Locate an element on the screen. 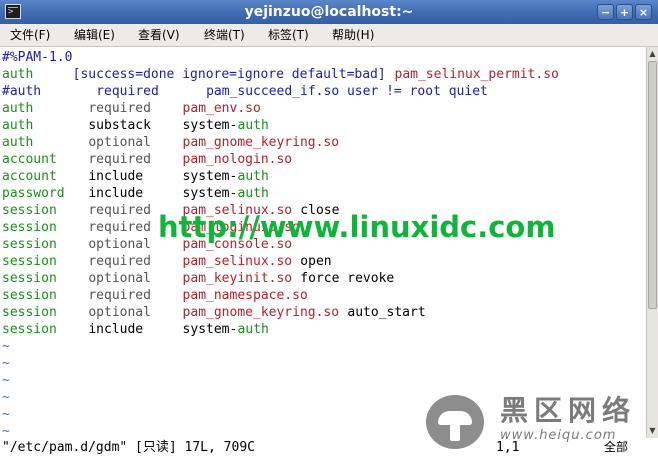 The width and height of the screenshot is (658, 457). close-button: × is located at coordinates (643, 12).